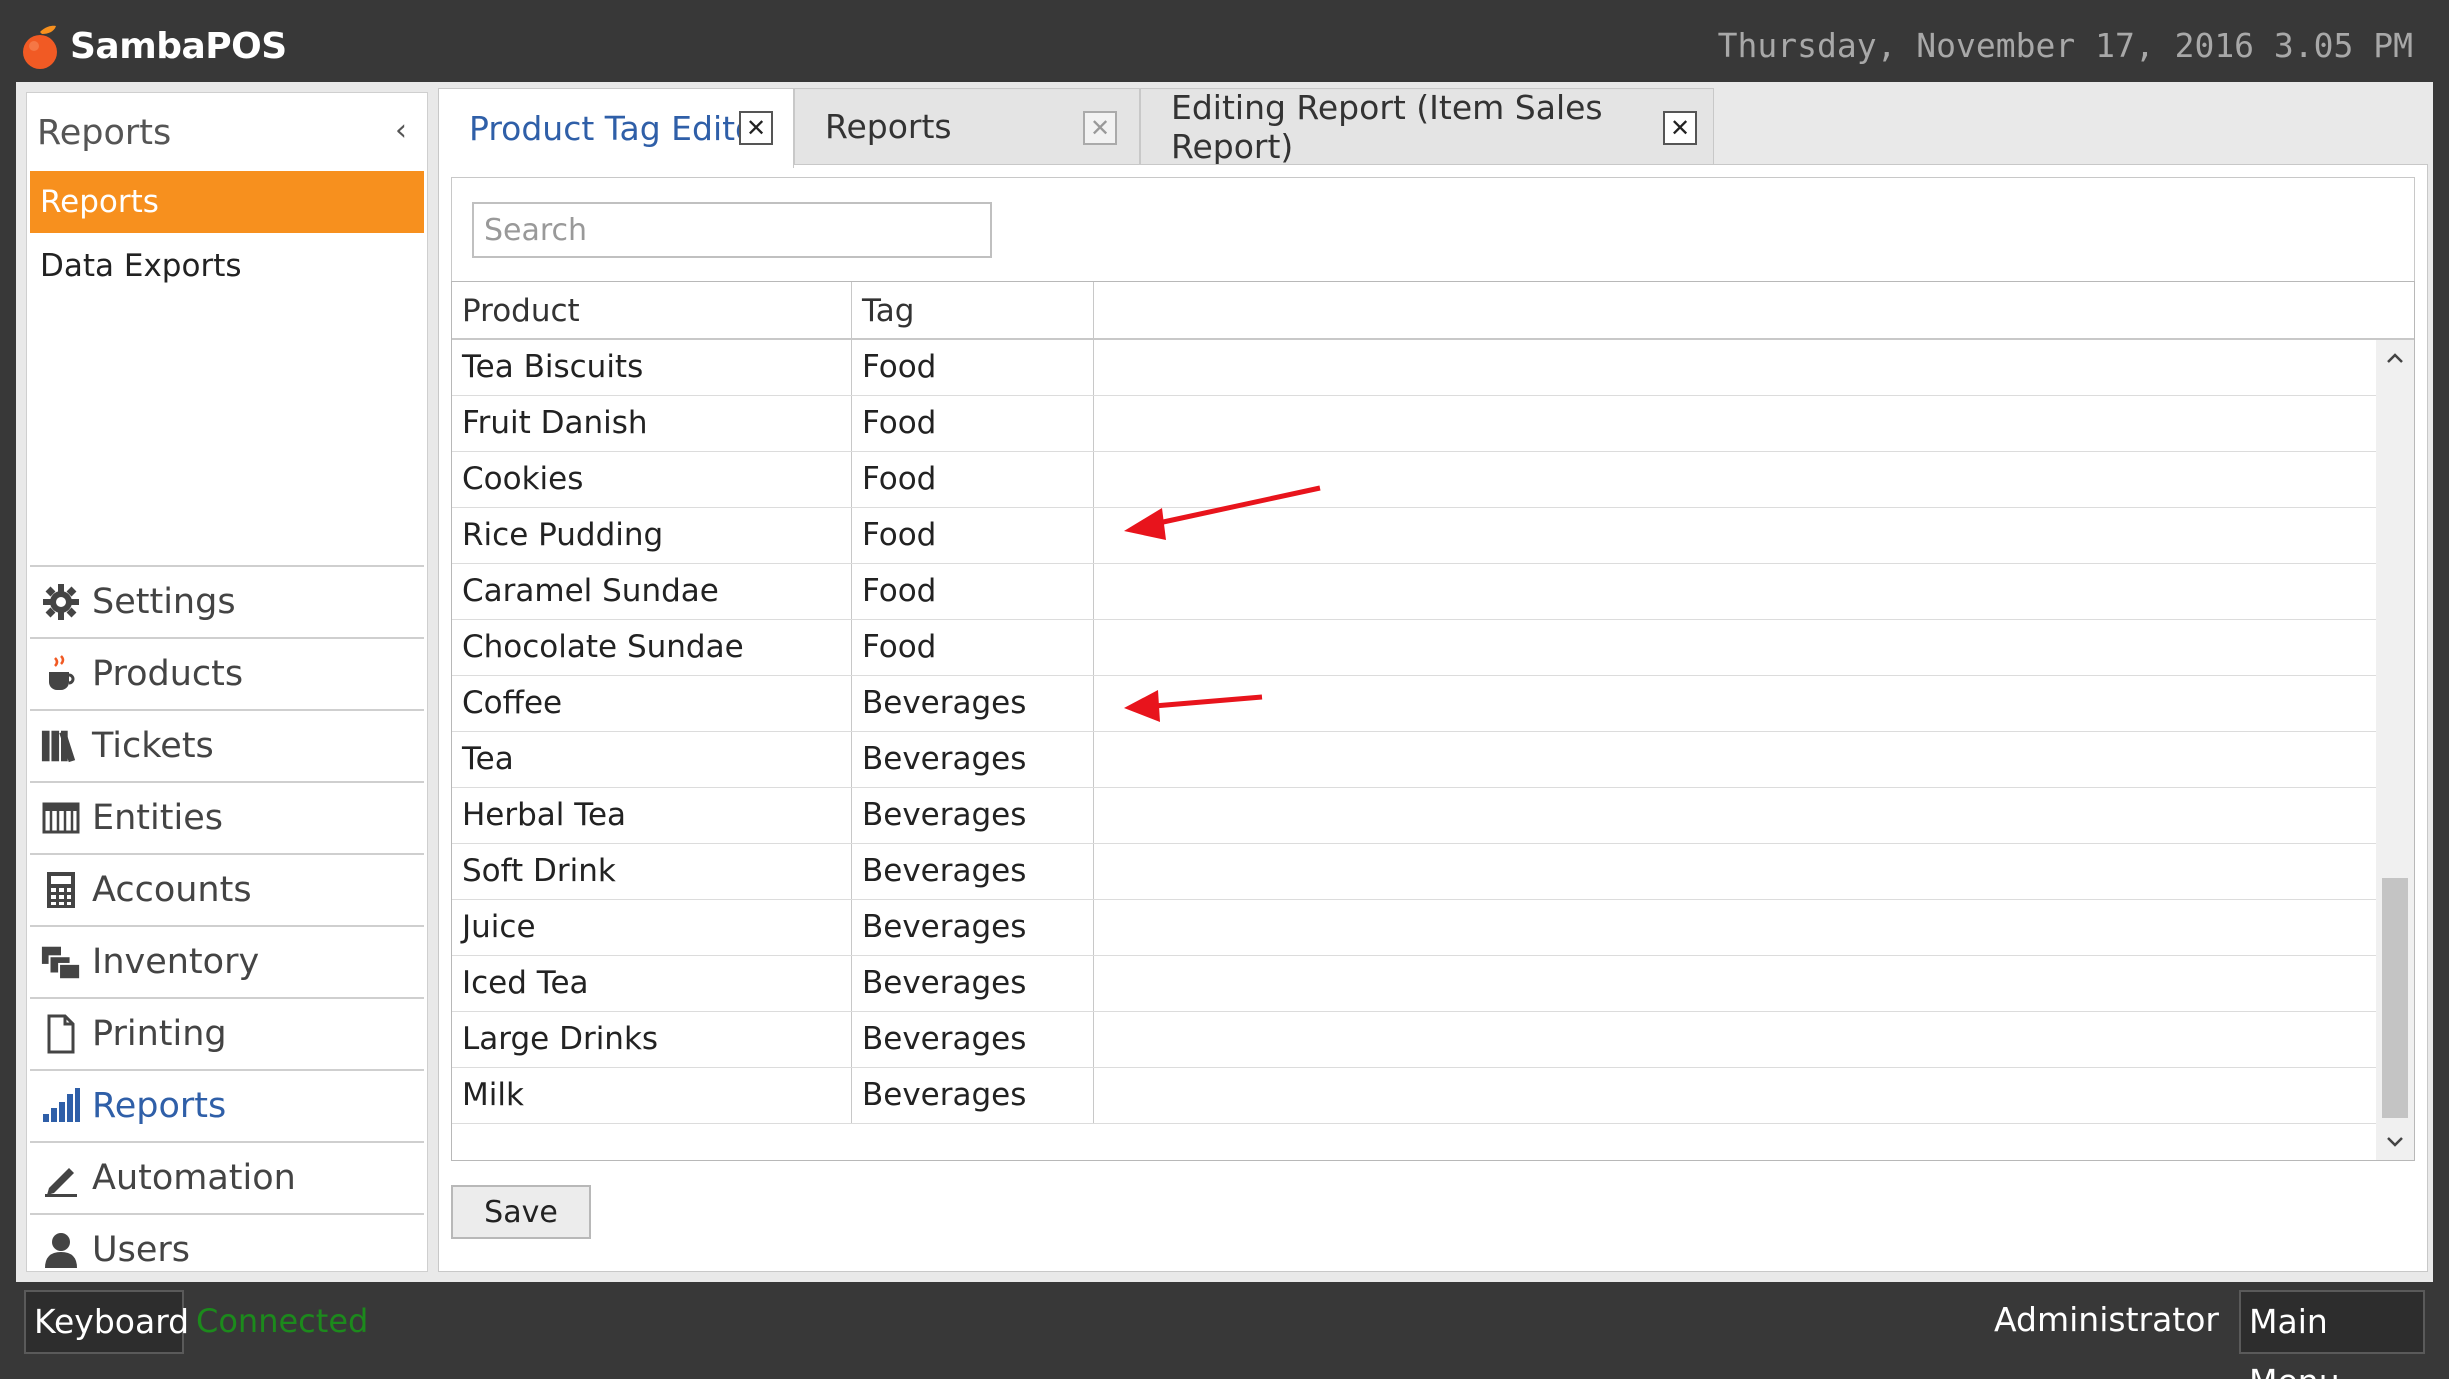 Image resolution: width=2449 pixels, height=1379 pixels. I want to click on product-cell: Fruit Danish, so click(652, 423).